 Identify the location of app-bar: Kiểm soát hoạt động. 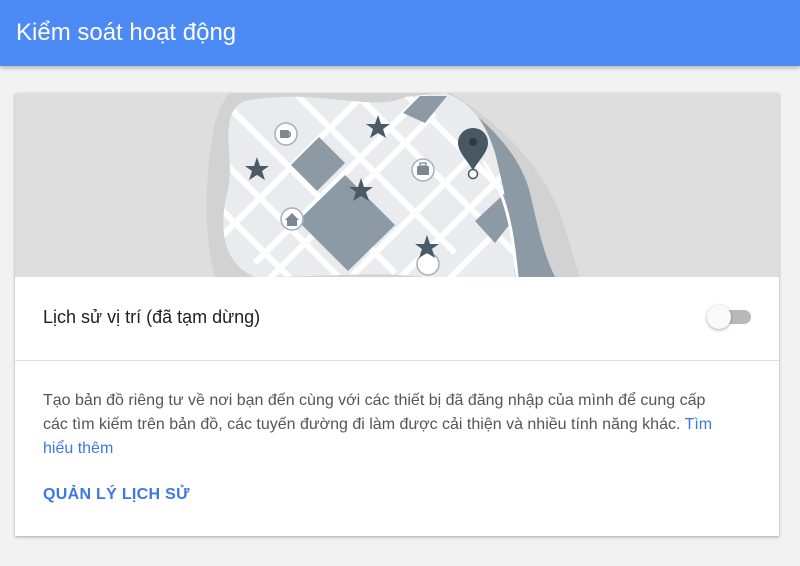
(400, 33).